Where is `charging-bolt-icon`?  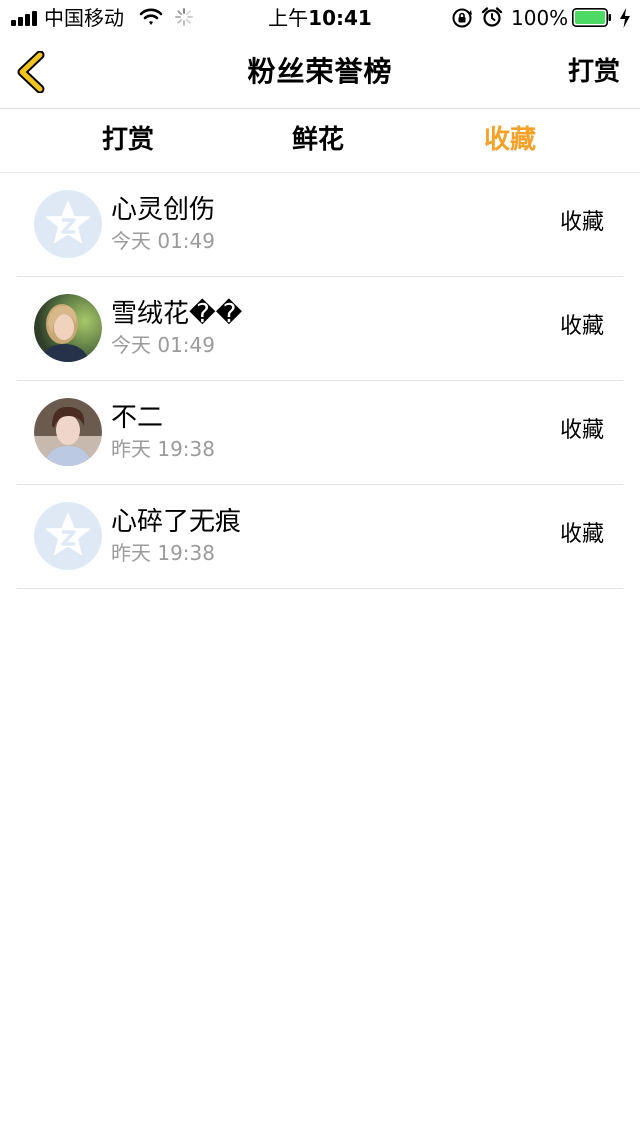
charging-bolt-icon is located at coordinates (625, 18).